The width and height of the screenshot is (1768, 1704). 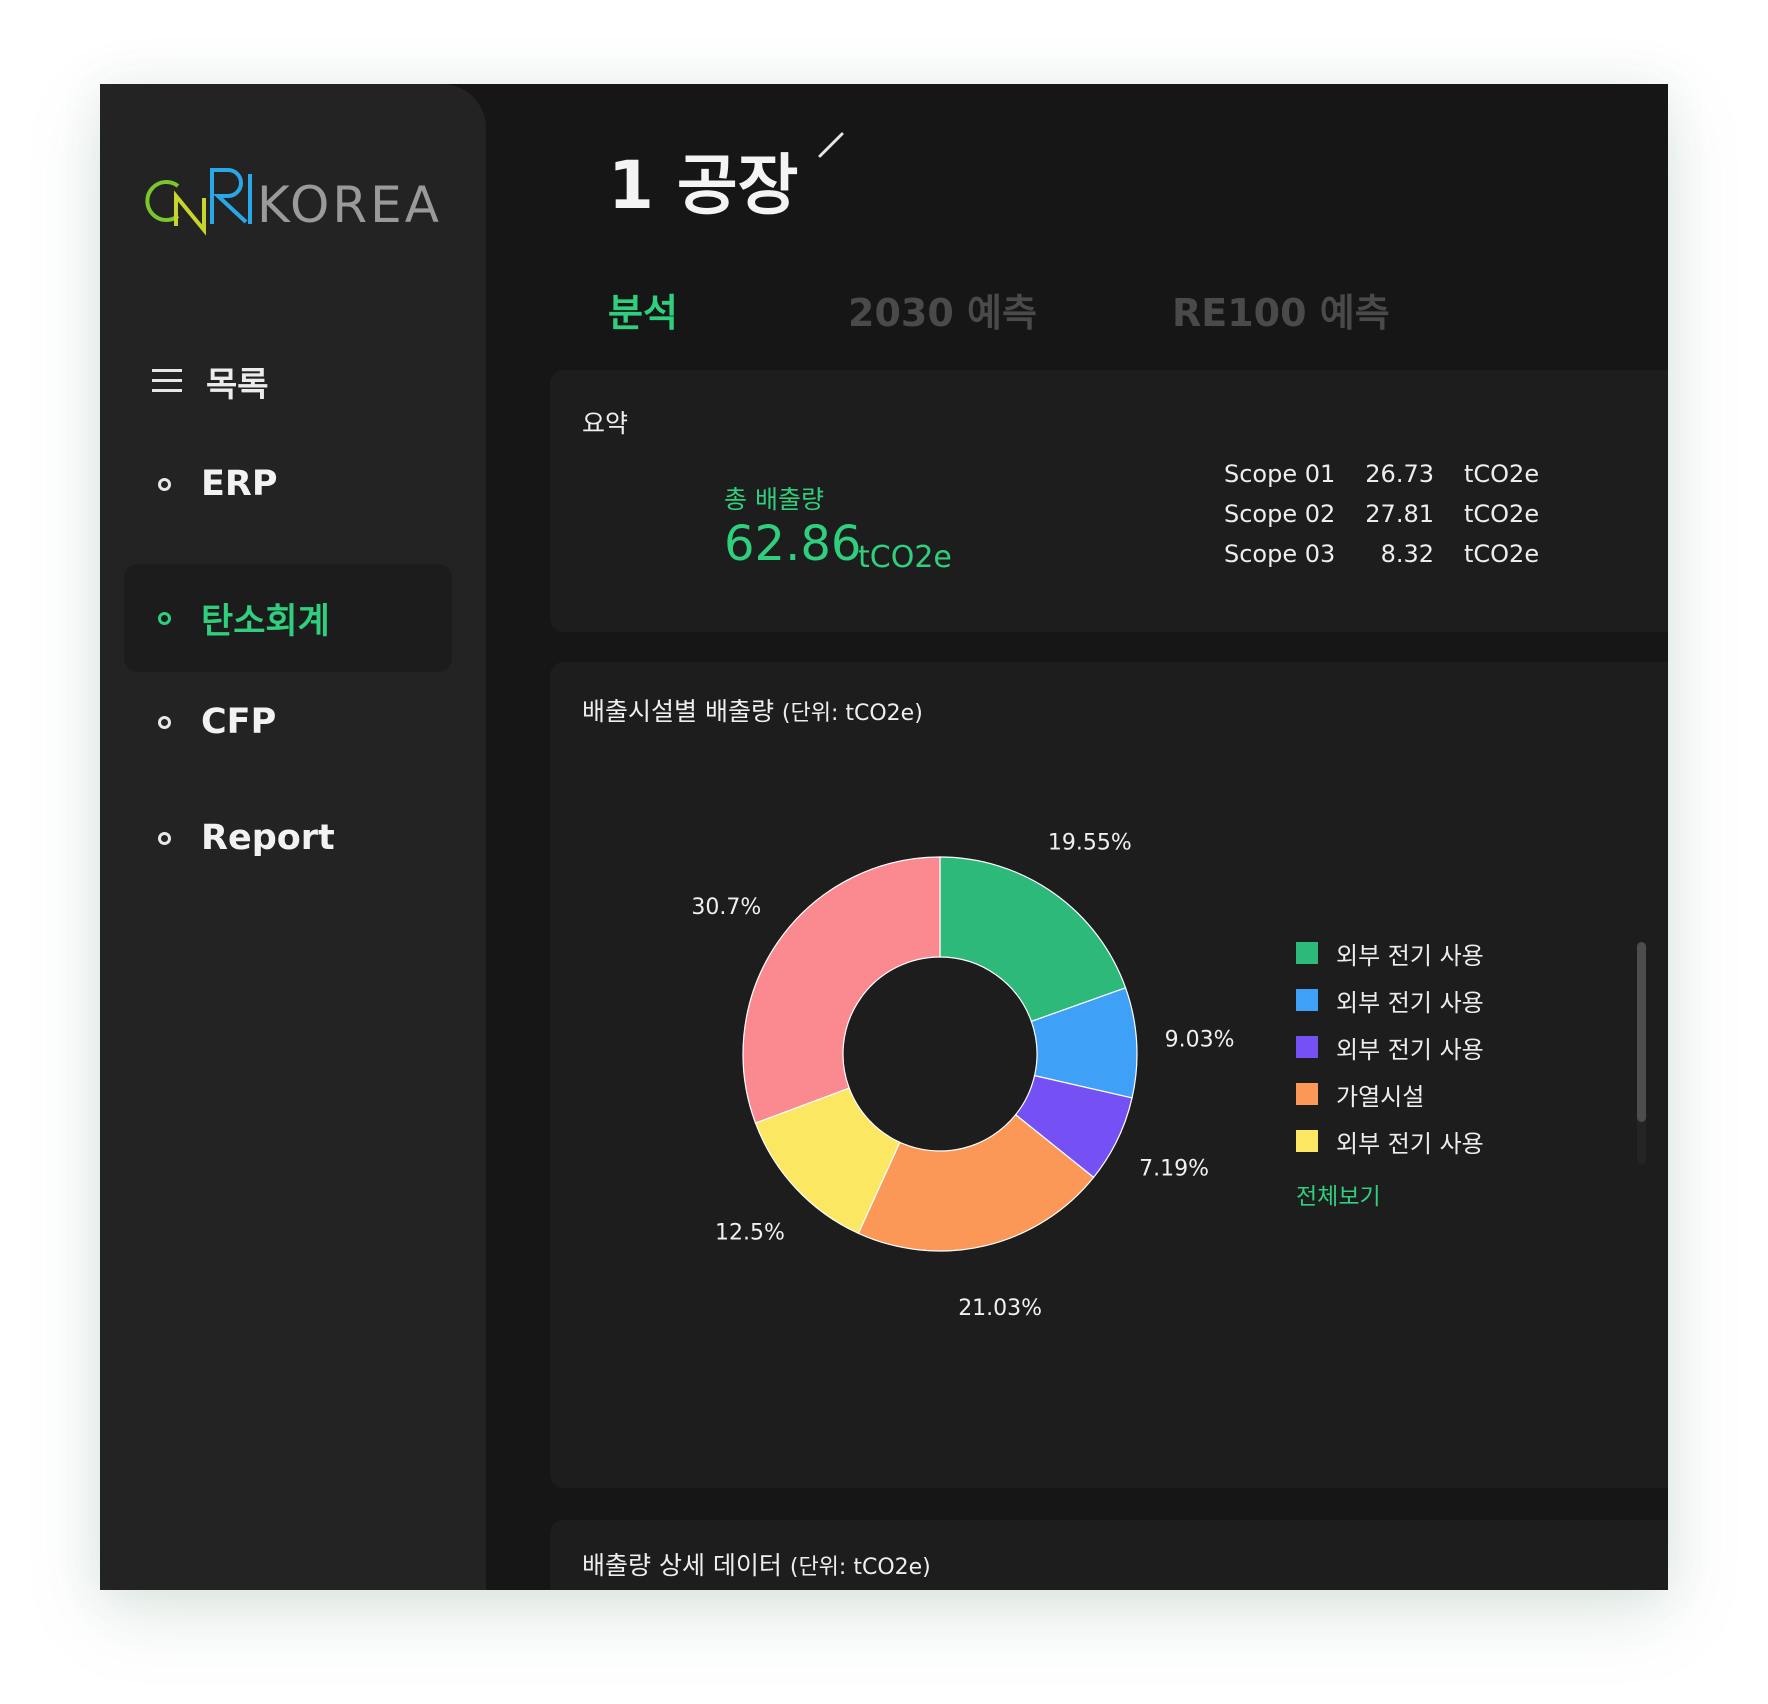 I want to click on scope-name: Scope 02, so click(x=1280, y=514).